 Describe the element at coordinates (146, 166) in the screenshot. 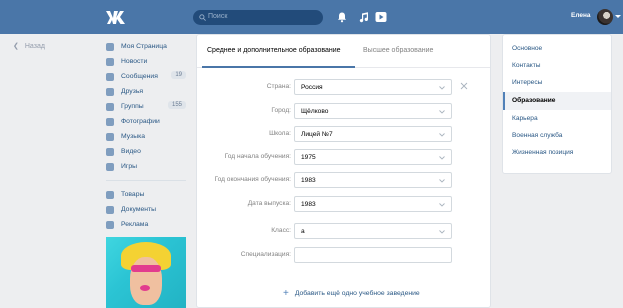

I see `sidebar-item-games: Игры` at that location.